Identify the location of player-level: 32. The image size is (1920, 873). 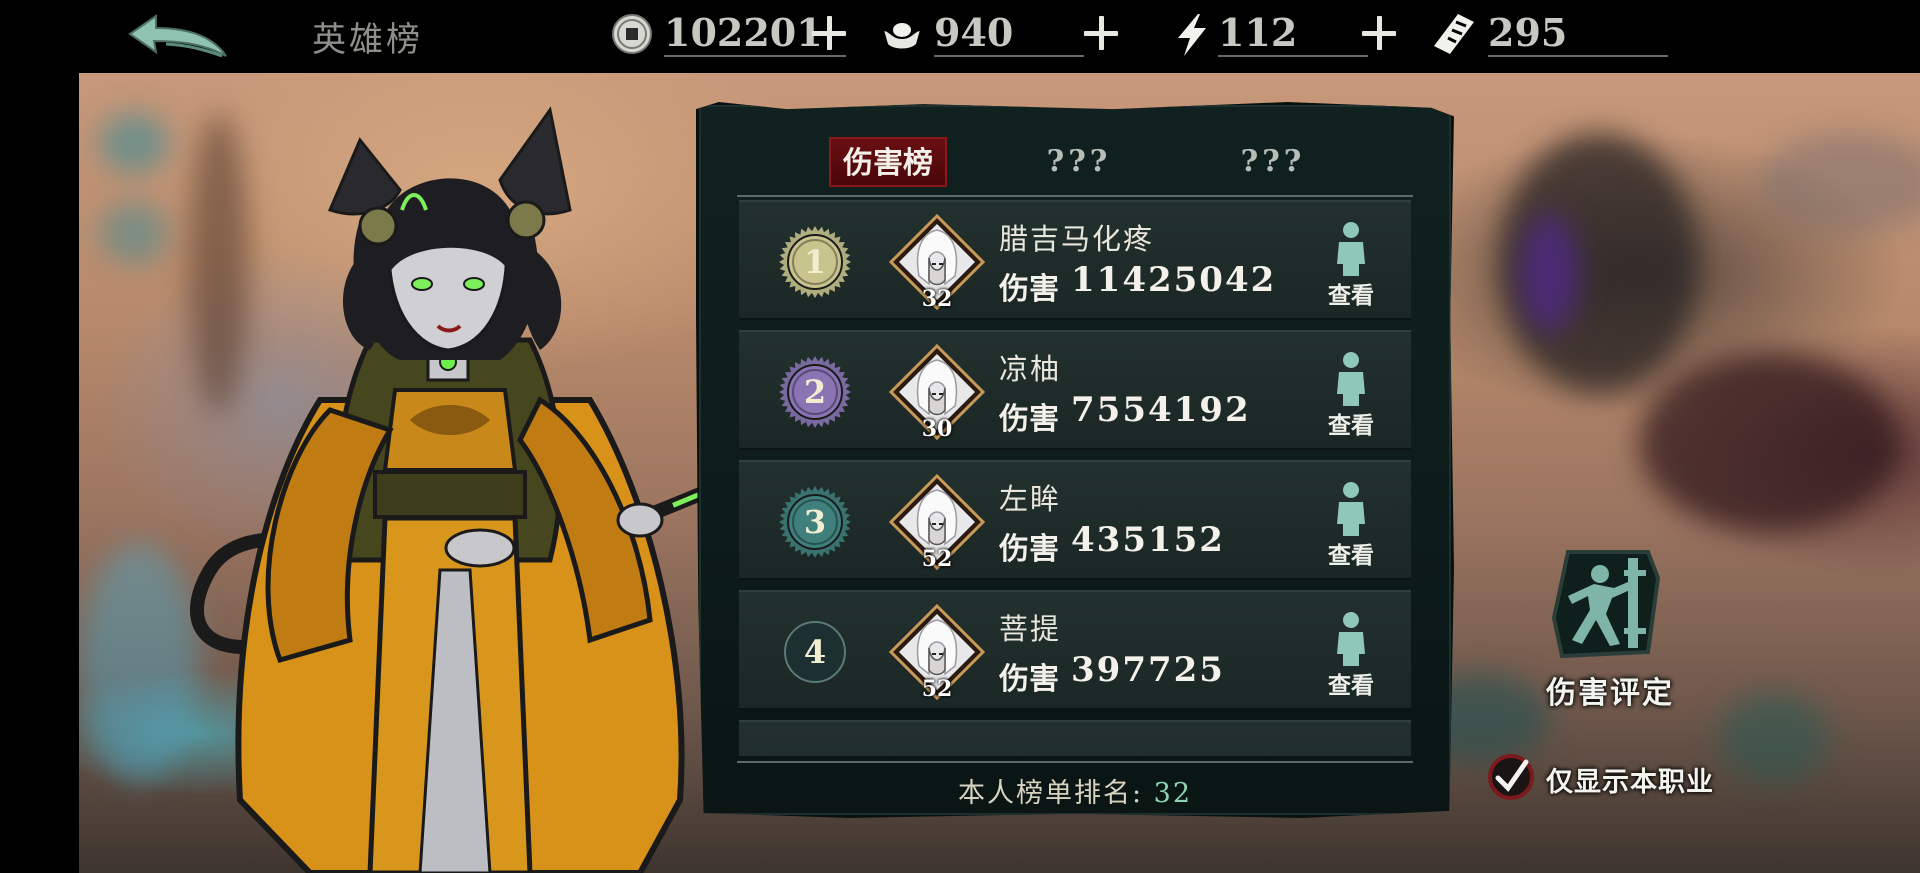
(937, 299).